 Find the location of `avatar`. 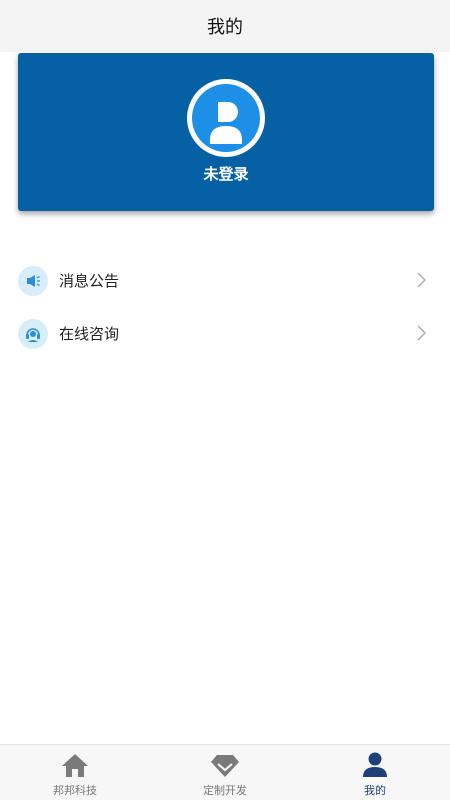

avatar is located at coordinates (226, 118).